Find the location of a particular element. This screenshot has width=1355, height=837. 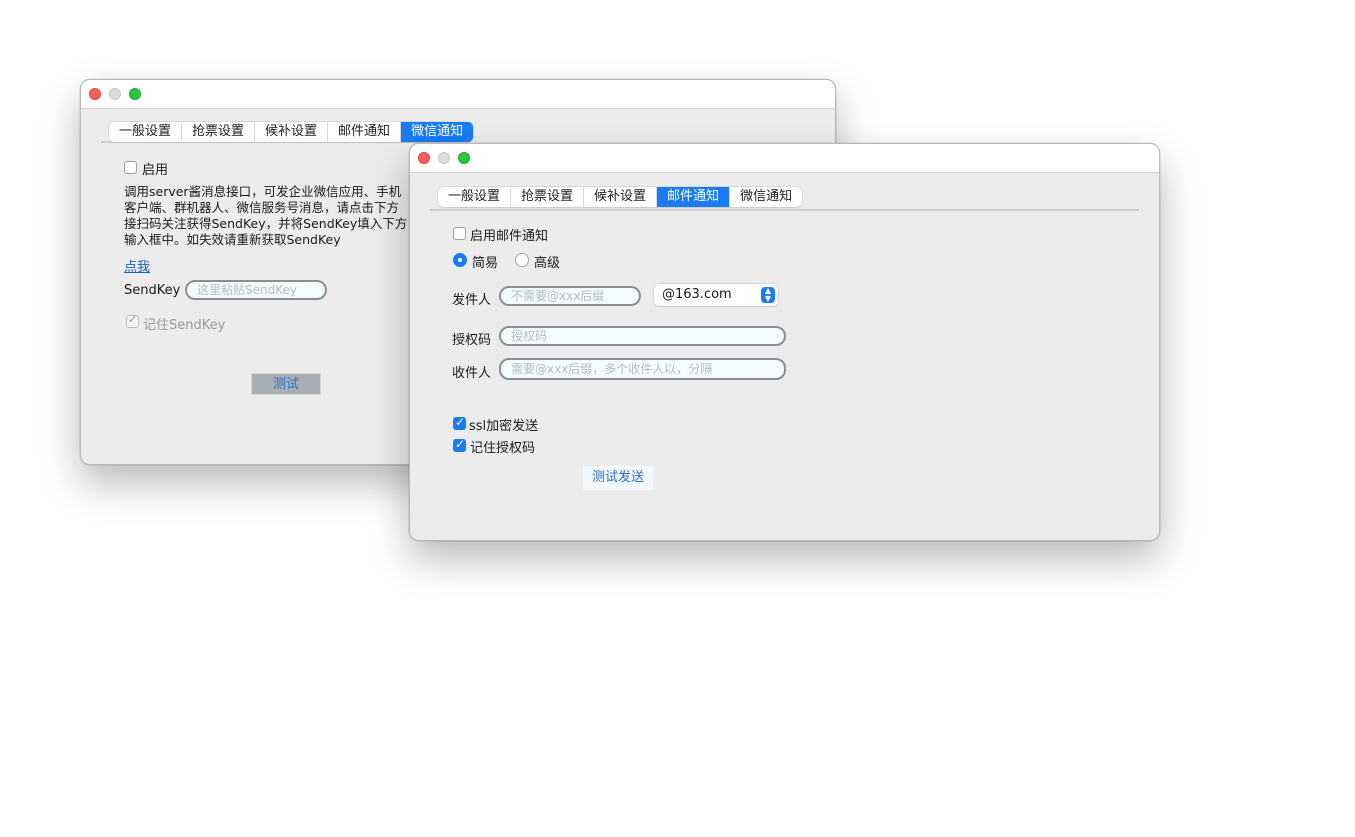

sender-input: 不需要@xxx后缀 is located at coordinates (570, 296).